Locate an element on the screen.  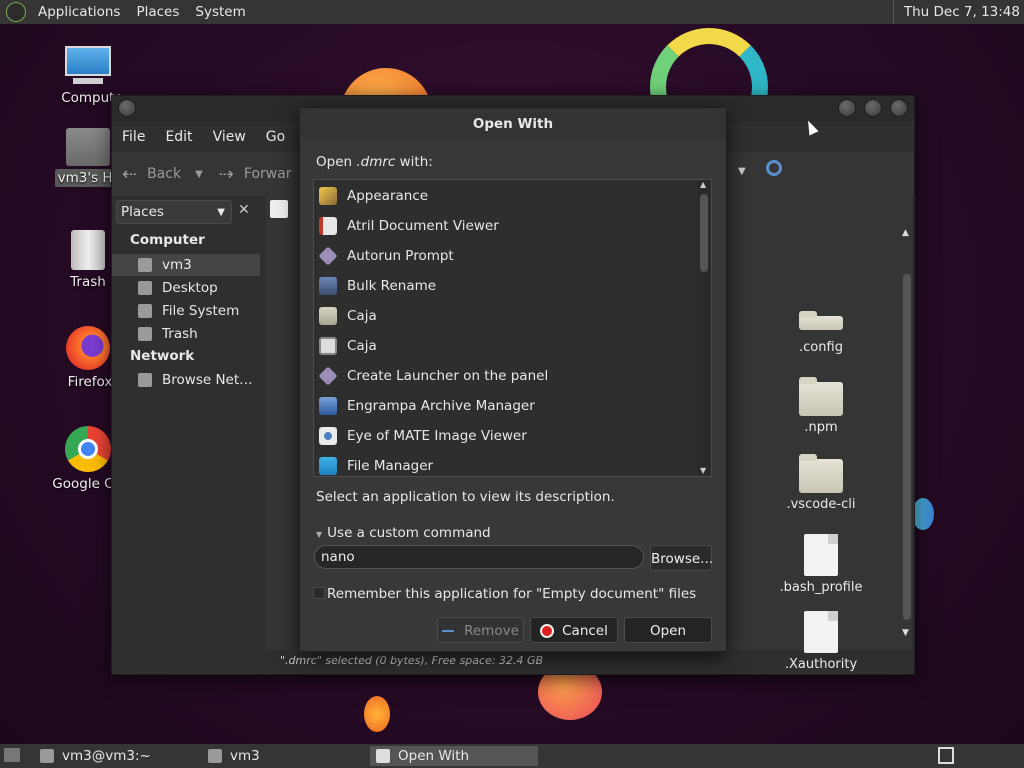
task-label: vm3 is located at coordinates (245, 756).